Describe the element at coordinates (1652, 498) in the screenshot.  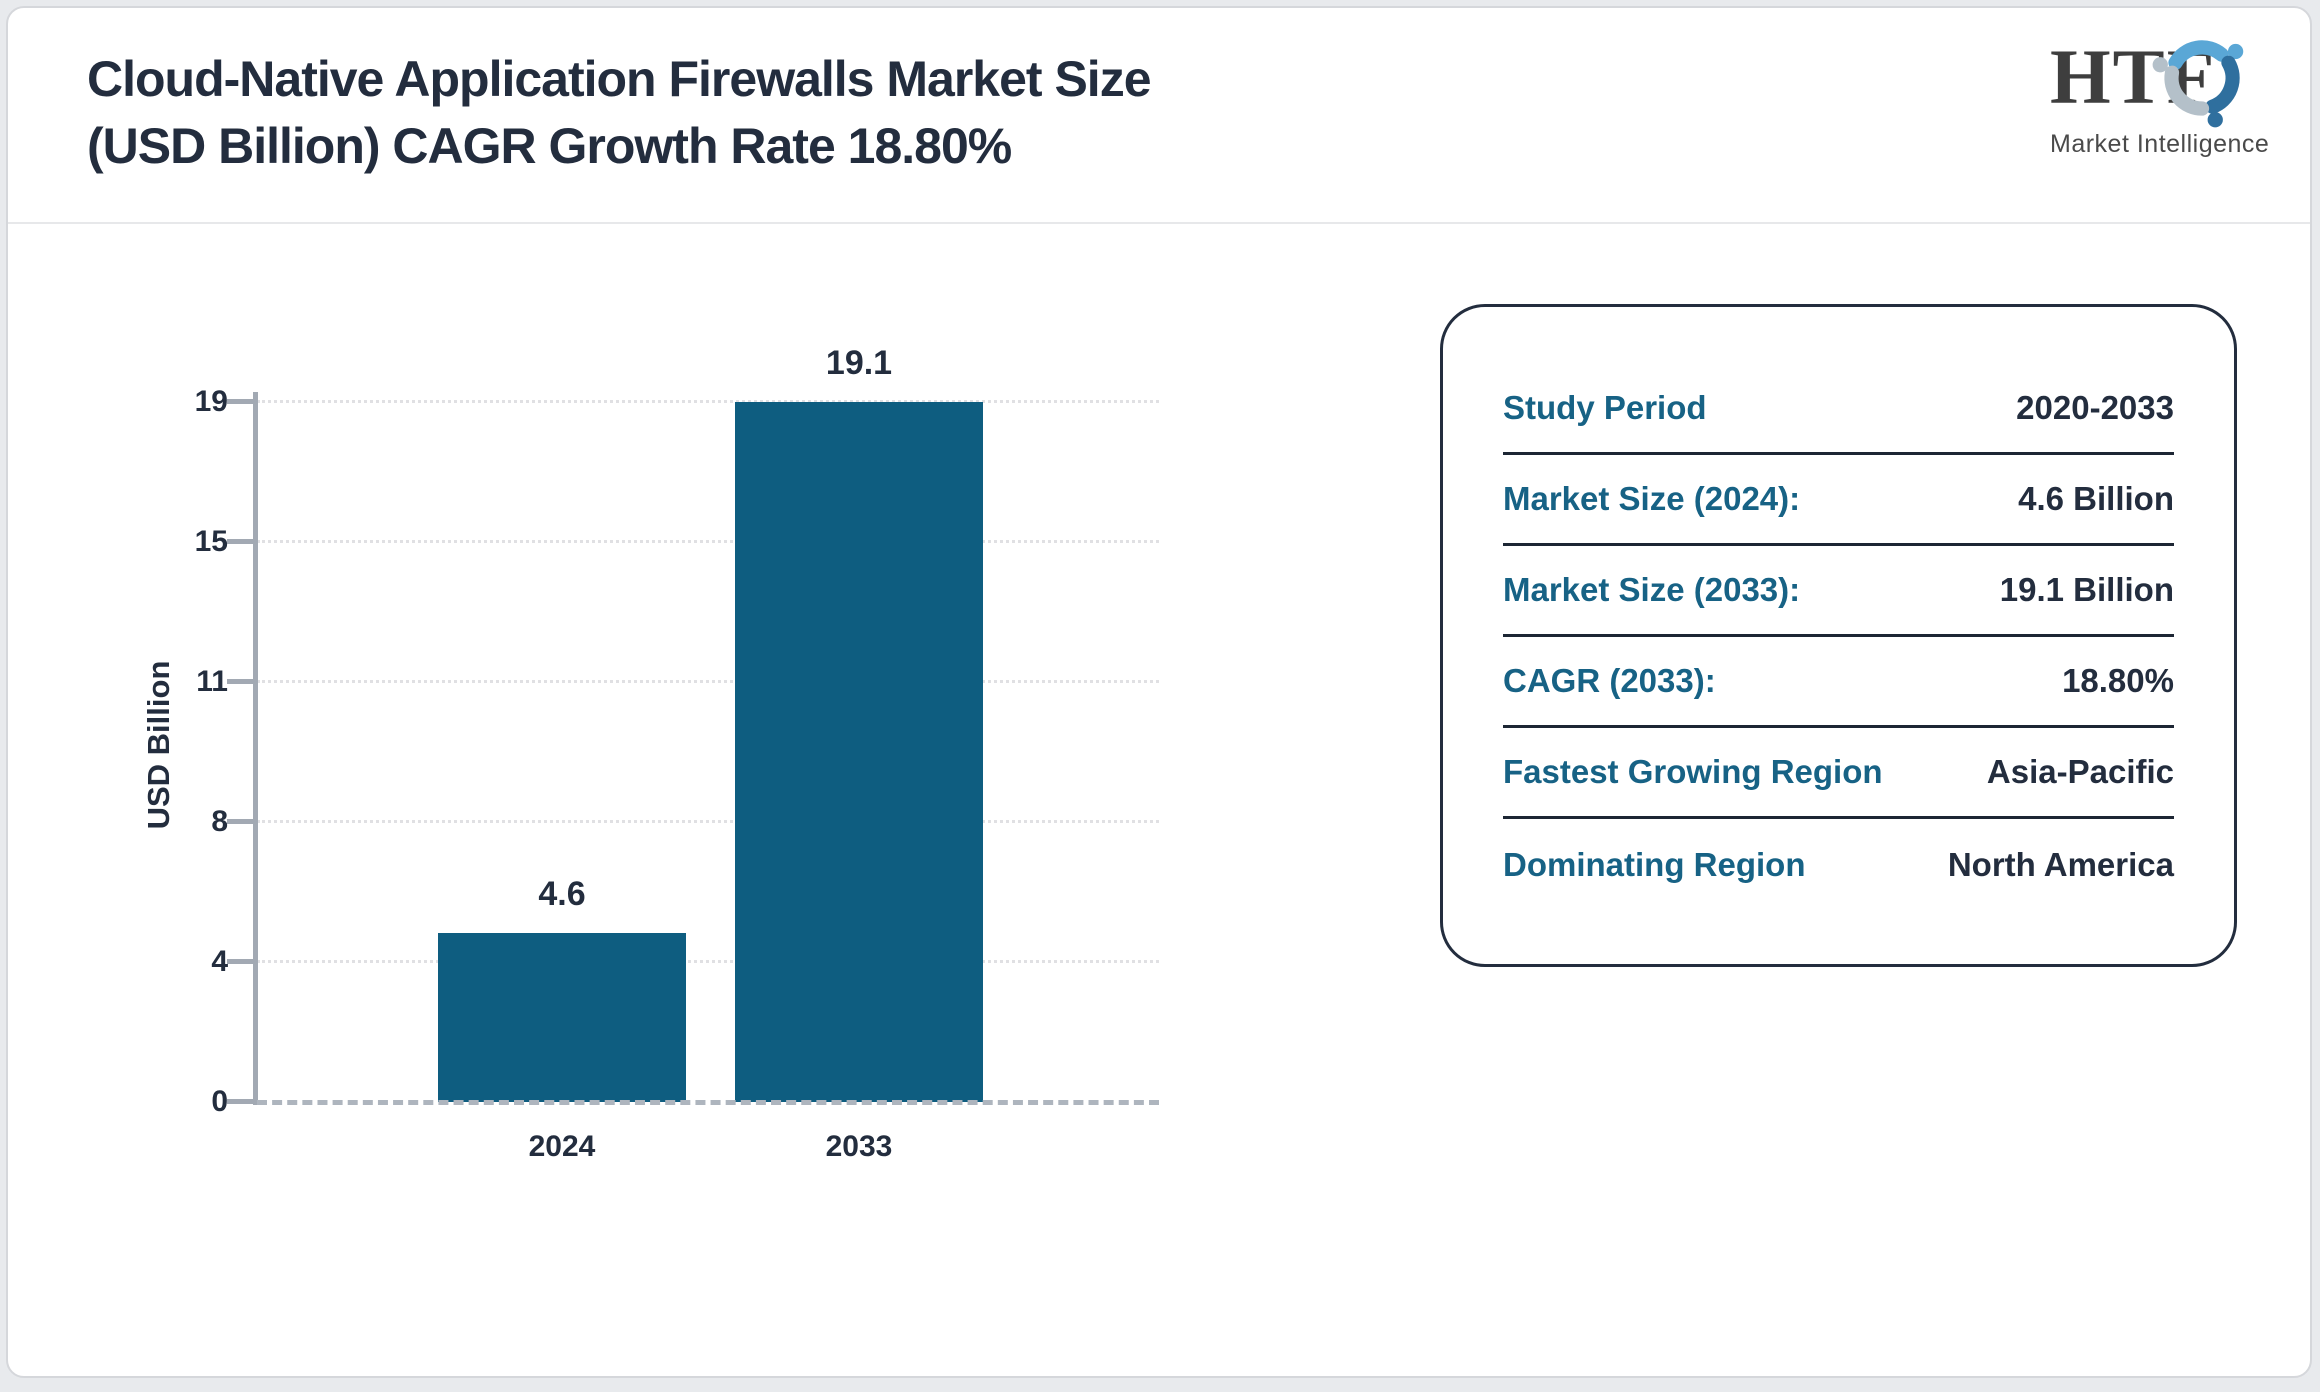
I see `info-row-label: Market Size (2024):` at that location.